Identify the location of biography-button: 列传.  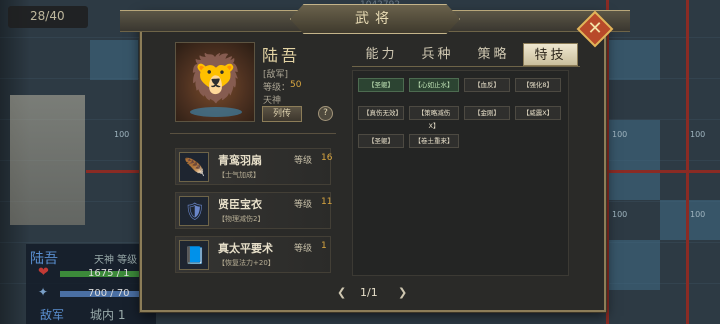
(282, 114).